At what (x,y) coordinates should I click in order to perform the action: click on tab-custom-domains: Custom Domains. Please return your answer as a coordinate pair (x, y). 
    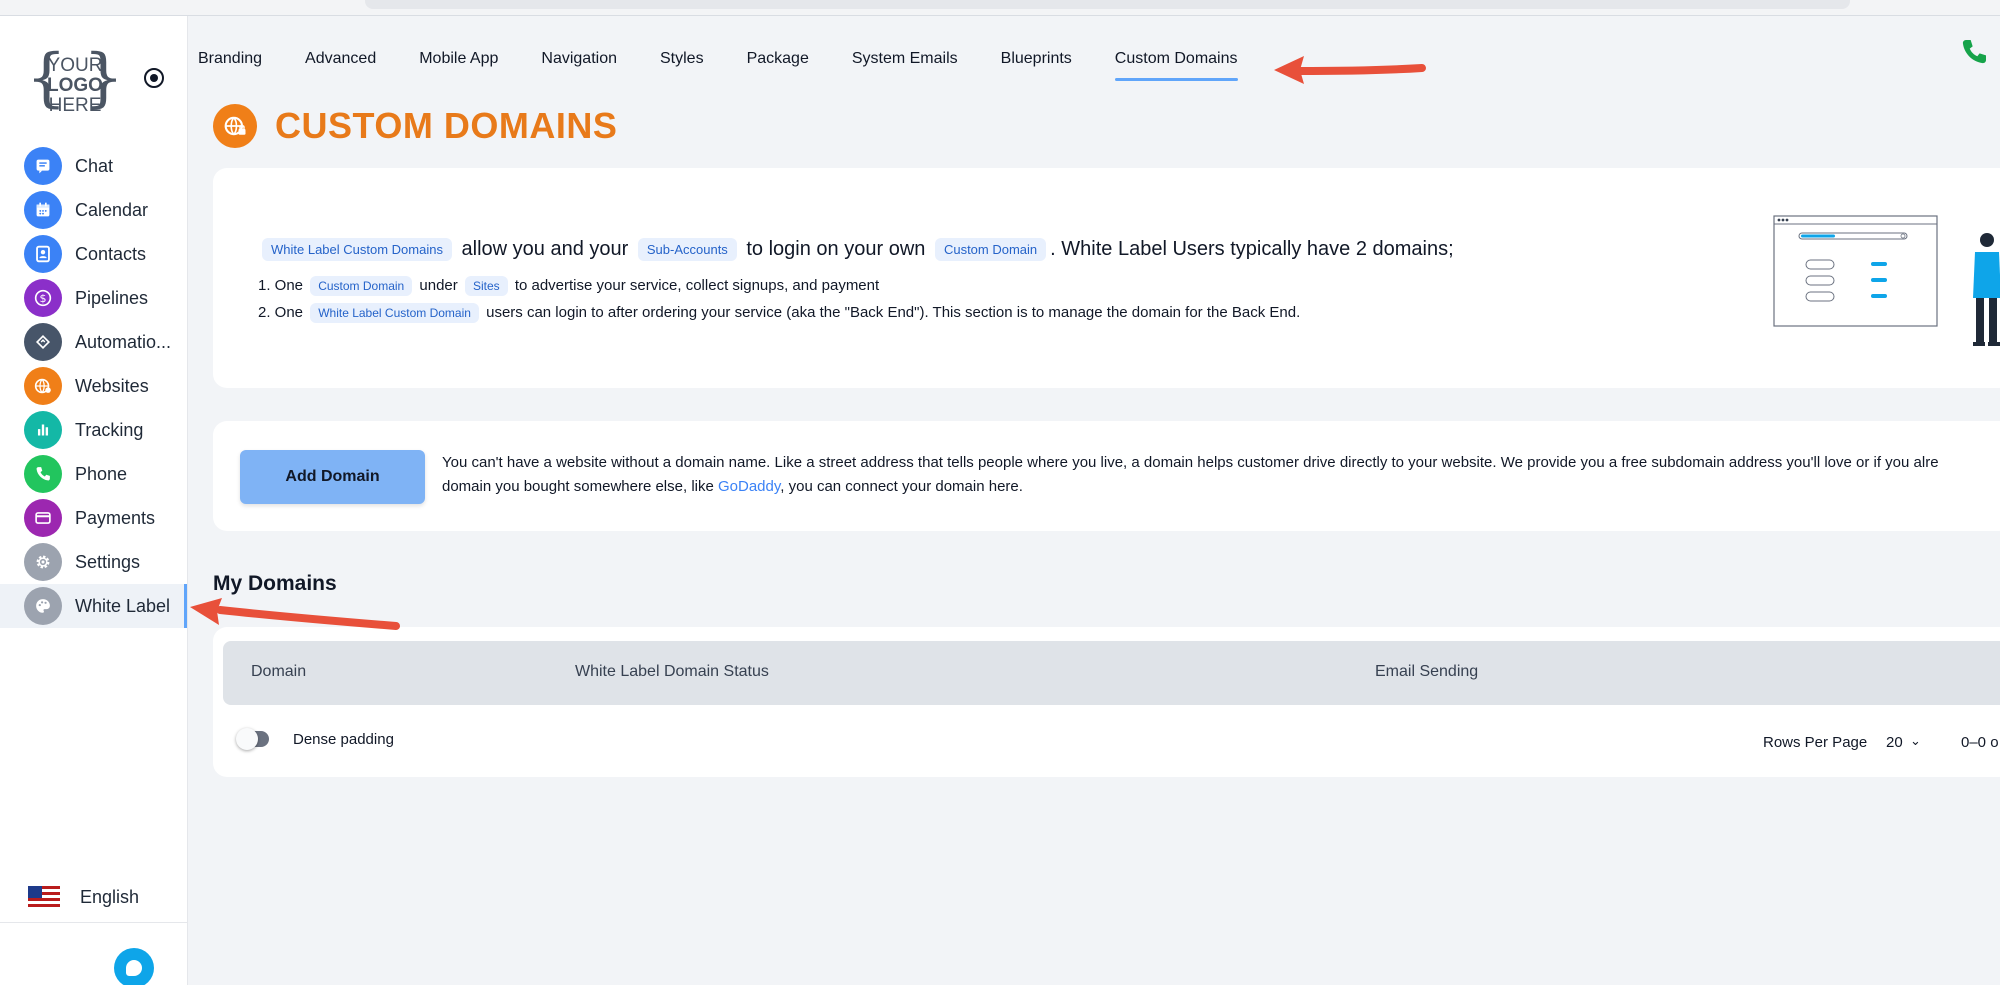
    Looking at the image, I should click on (1176, 66).